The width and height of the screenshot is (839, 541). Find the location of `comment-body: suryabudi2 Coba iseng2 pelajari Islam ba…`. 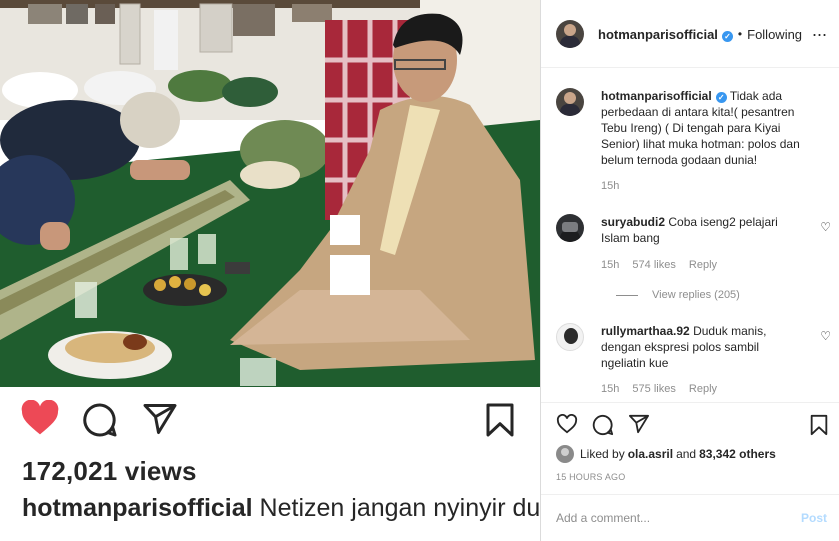

comment-body: suryabudi2 Coba iseng2 pelajari Islam ba… is located at coordinates (701, 230).